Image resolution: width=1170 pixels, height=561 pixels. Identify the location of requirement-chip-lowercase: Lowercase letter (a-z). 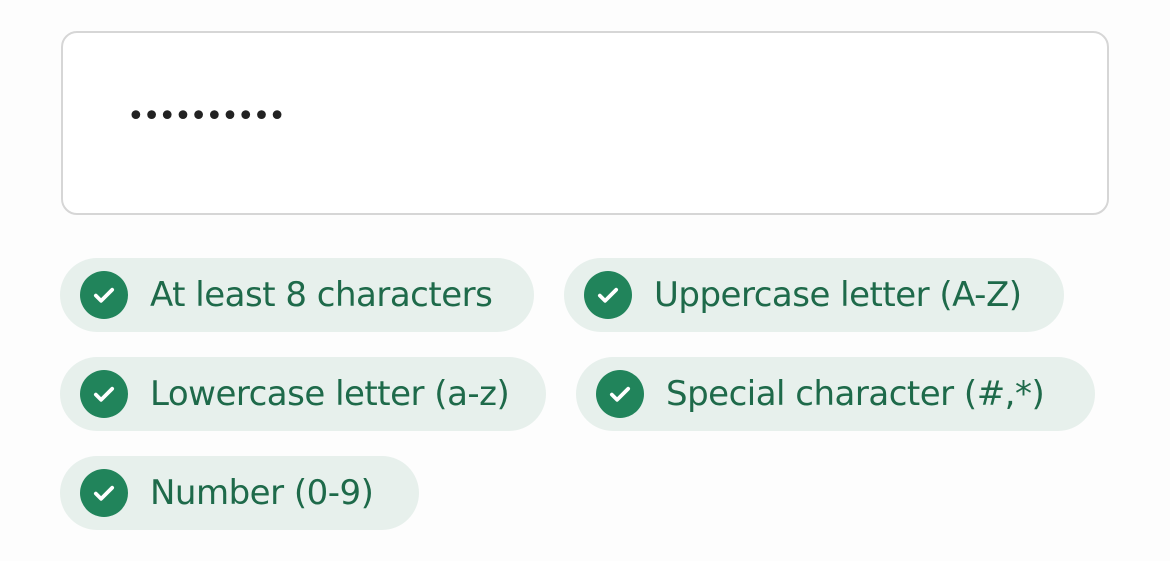
(303, 394).